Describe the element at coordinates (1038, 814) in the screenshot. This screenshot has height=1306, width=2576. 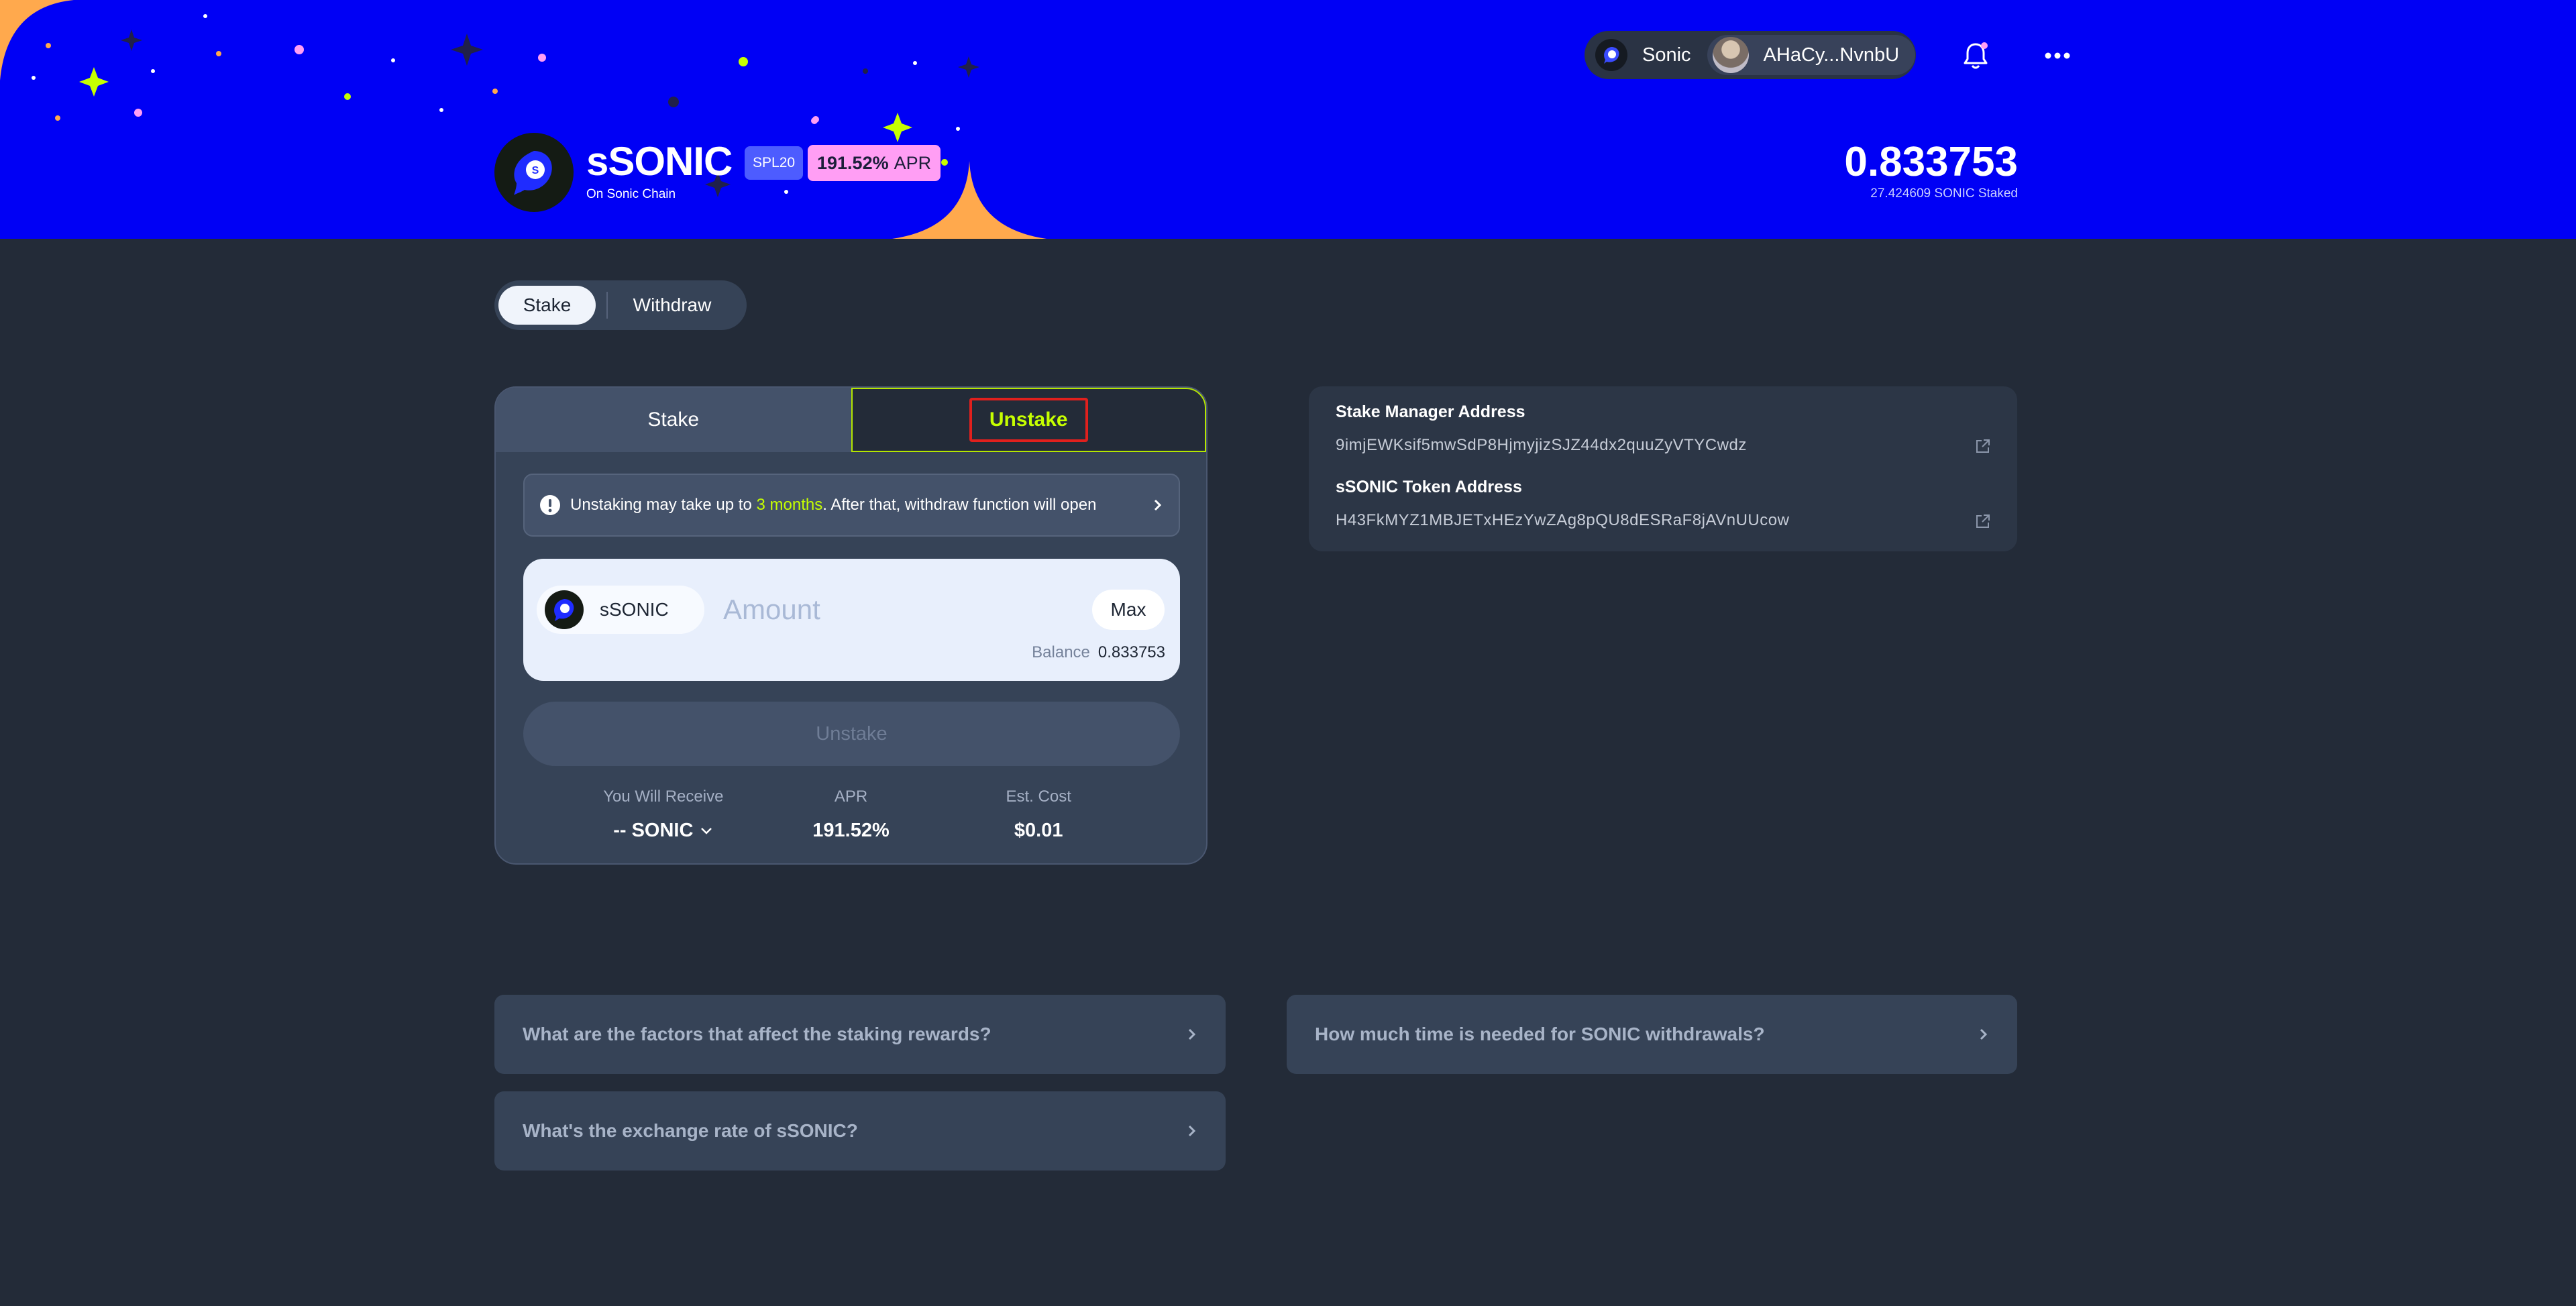
I see `cost-stat: Est. Cost $0.01` at that location.